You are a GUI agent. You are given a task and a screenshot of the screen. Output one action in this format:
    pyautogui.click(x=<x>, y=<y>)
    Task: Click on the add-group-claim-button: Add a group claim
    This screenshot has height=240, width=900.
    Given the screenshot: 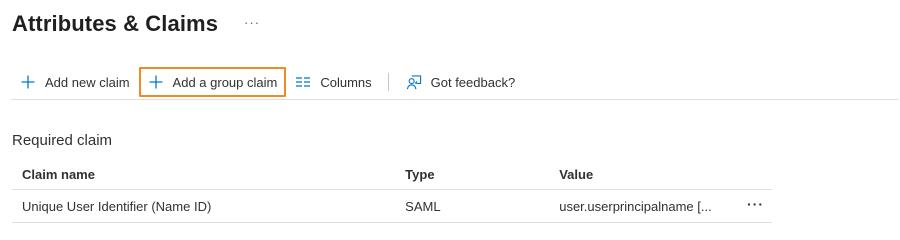 What is the action you would take?
    pyautogui.click(x=212, y=82)
    